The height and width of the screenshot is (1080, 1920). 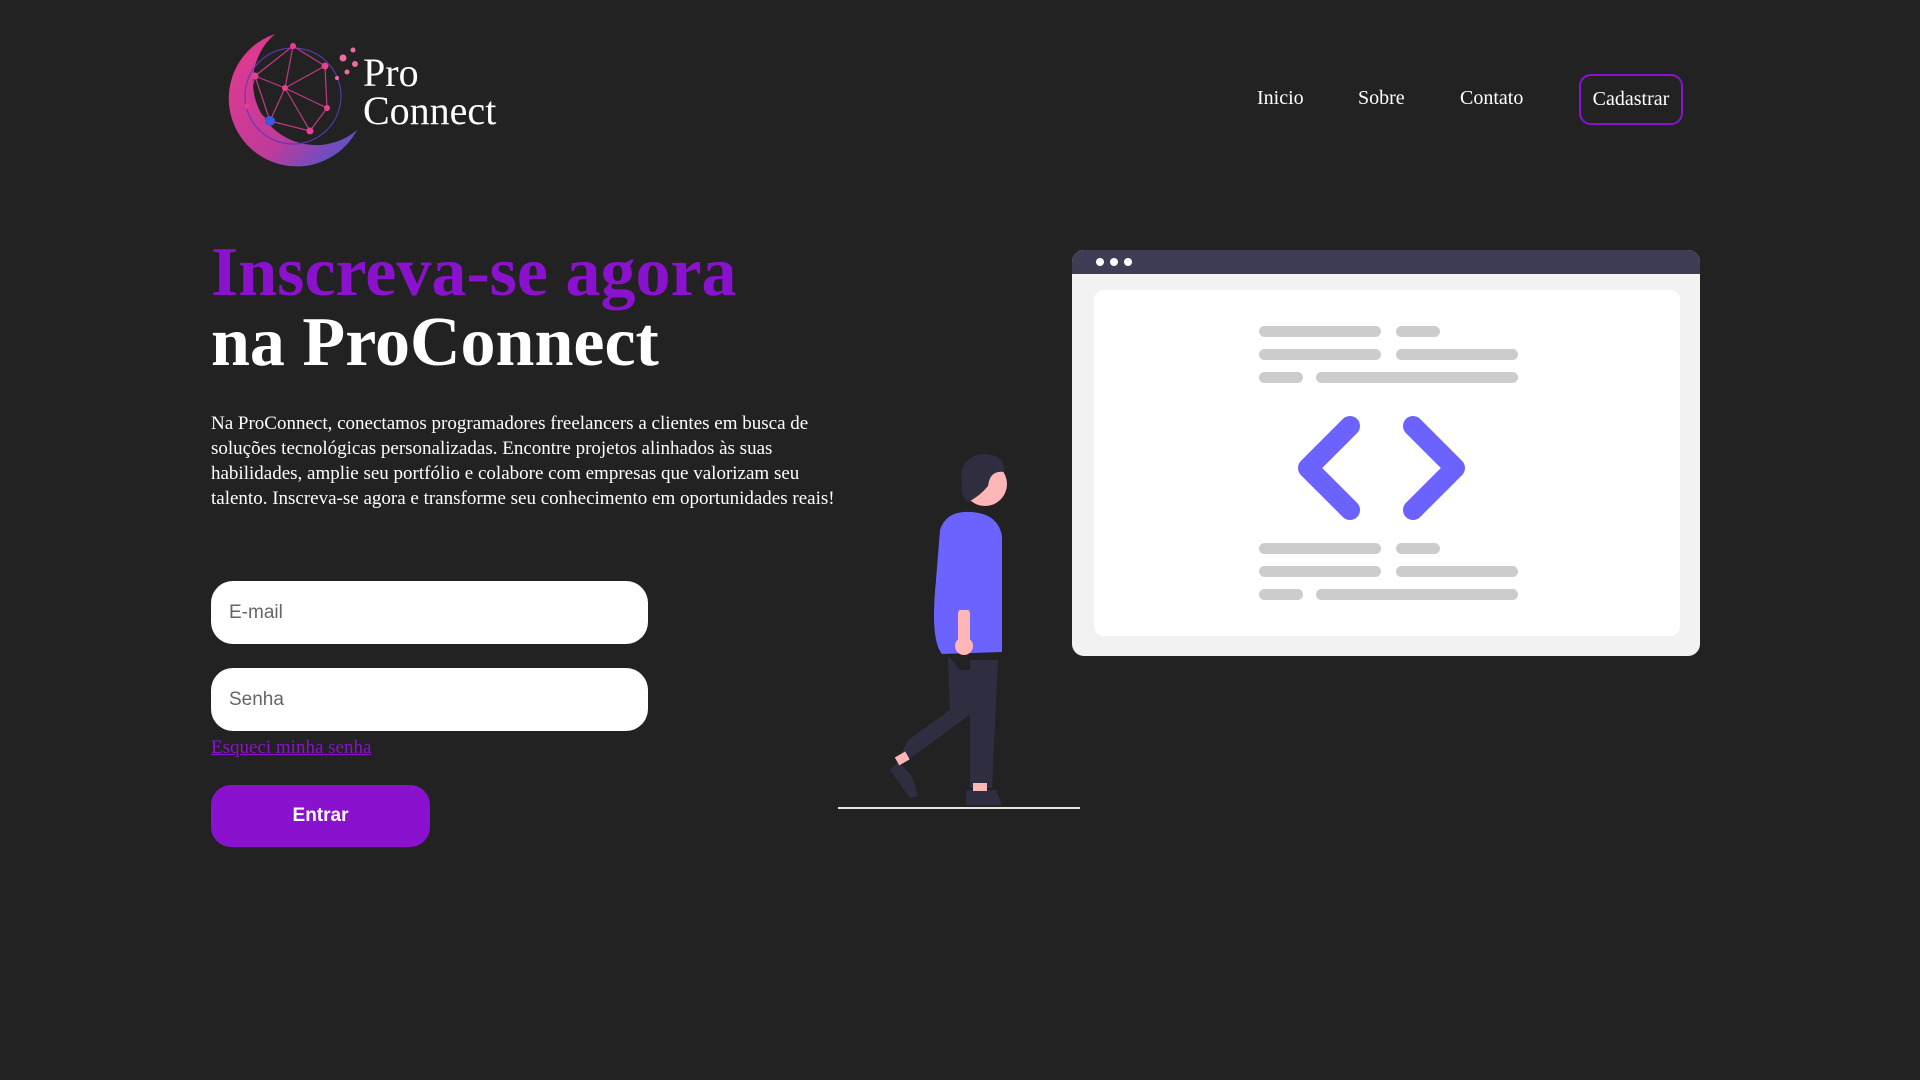 I want to click on nav-sobre: Sobre, so click(x=1381, y=98).